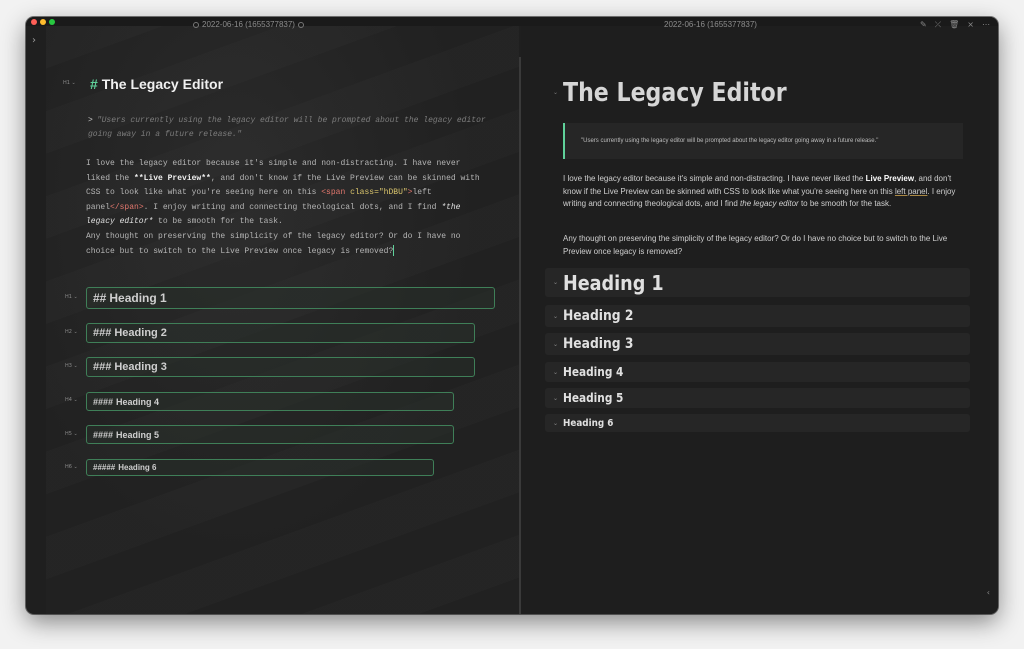  Describe the element at coordinates (675, 93) in the screenshot. I see `preview-title: The Legacy Editor` at that location.